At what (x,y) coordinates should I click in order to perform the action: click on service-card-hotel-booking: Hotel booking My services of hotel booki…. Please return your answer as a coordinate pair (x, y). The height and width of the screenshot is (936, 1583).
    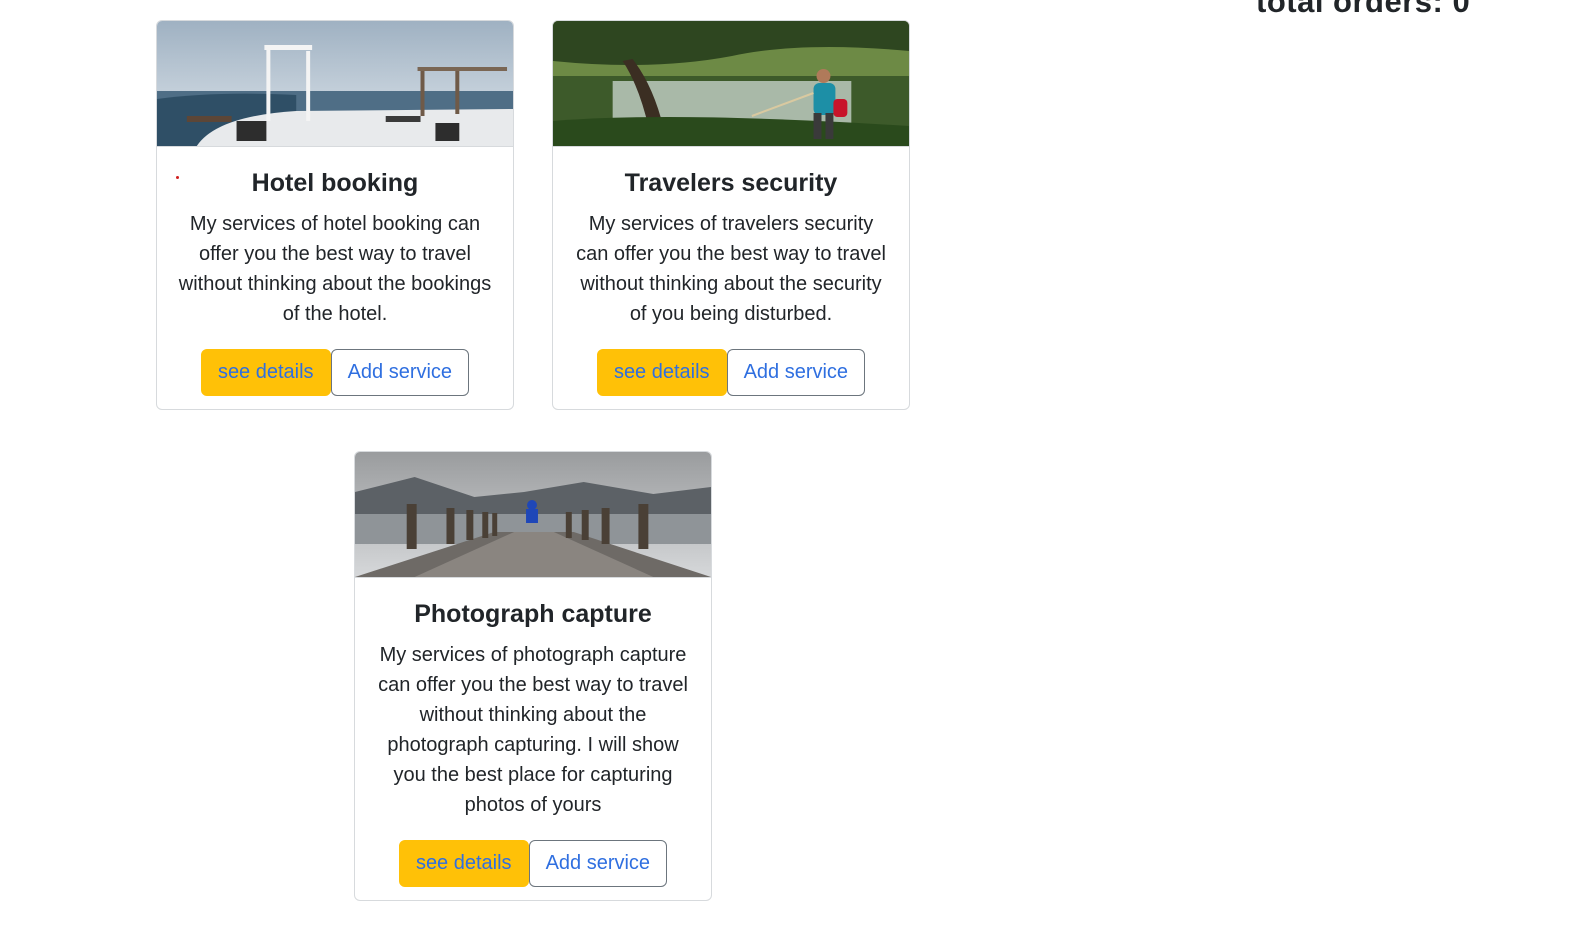
    Looking at the image, I should click on (335, 215).